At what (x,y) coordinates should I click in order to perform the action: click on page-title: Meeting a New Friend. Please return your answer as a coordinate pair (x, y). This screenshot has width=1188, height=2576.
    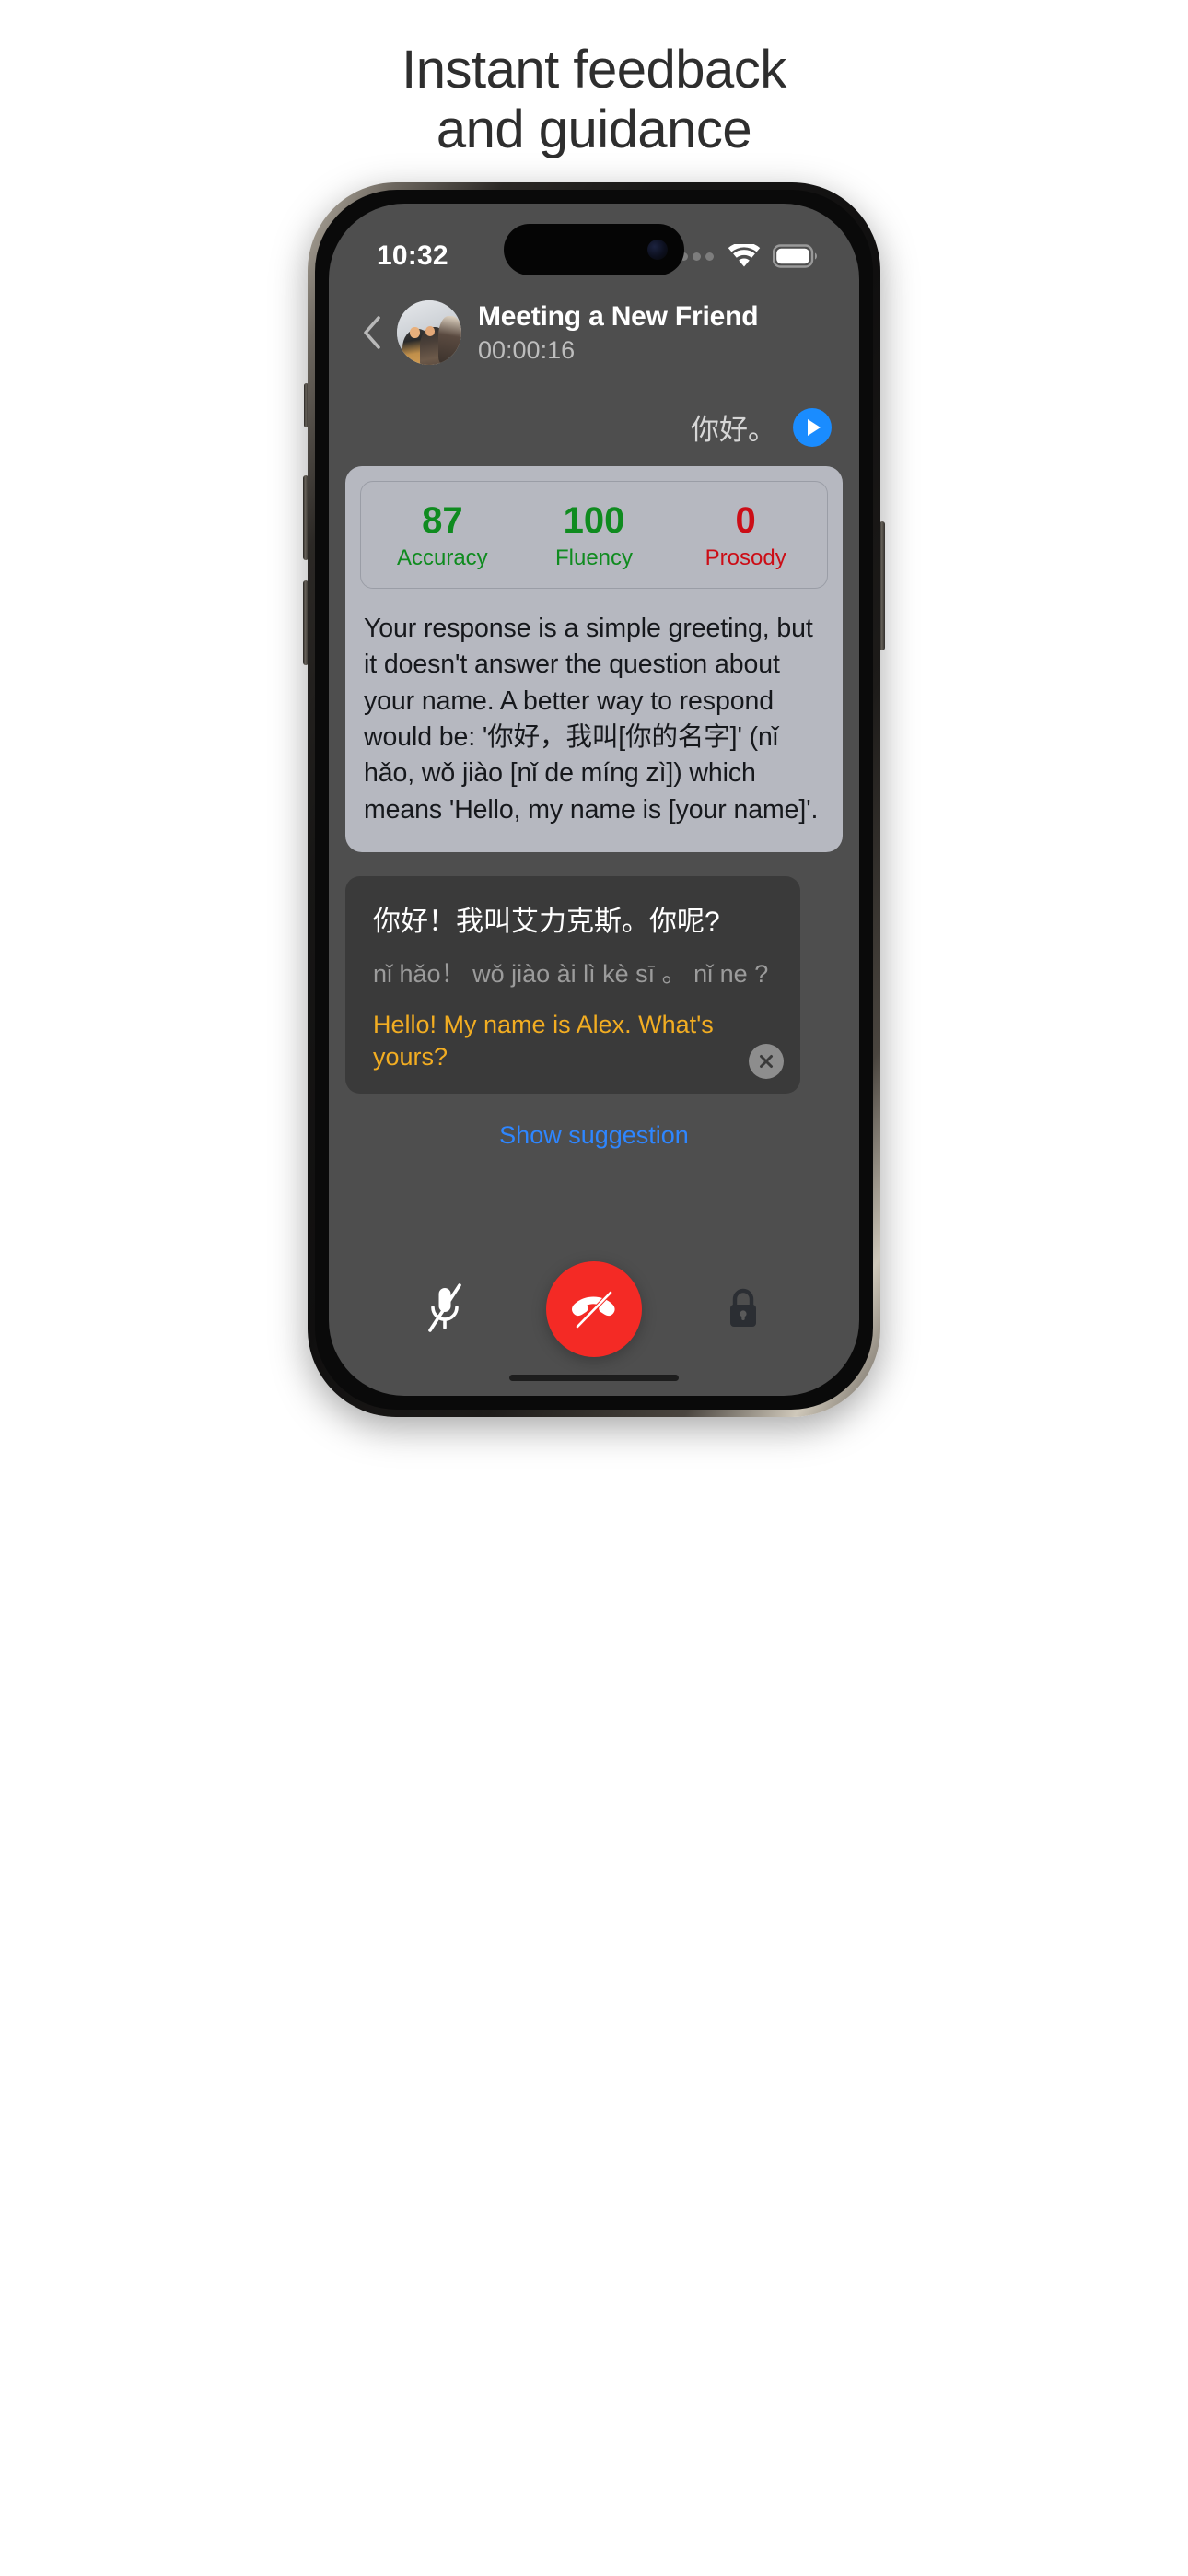
    Looking at the image, I should click on (618, 316).